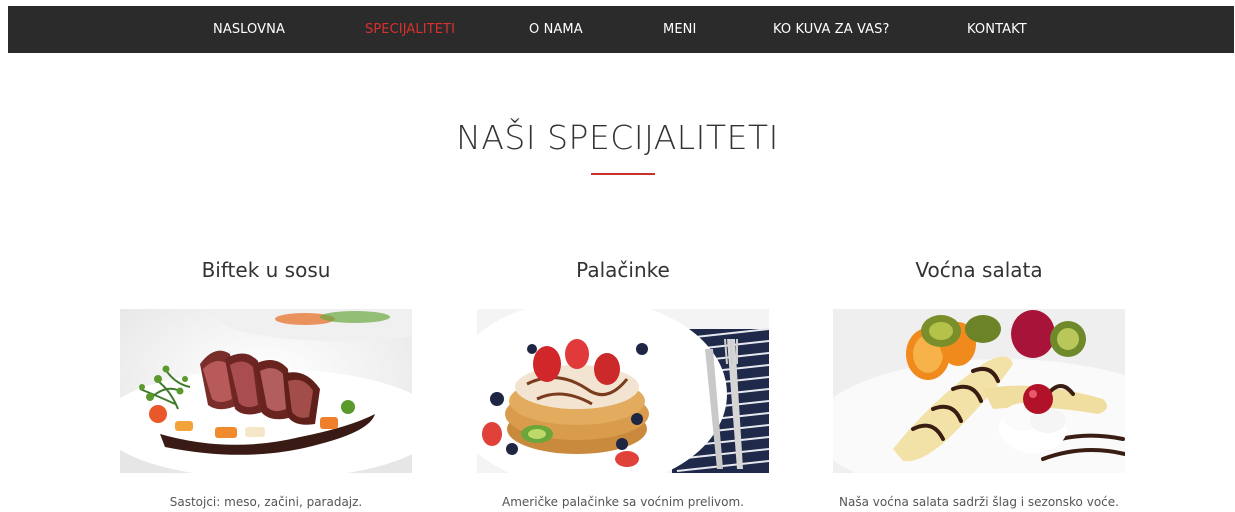  Describe the element at coordinates (623, 270) in the screenshot. I see `specialty-title: Palačinke` at that location.